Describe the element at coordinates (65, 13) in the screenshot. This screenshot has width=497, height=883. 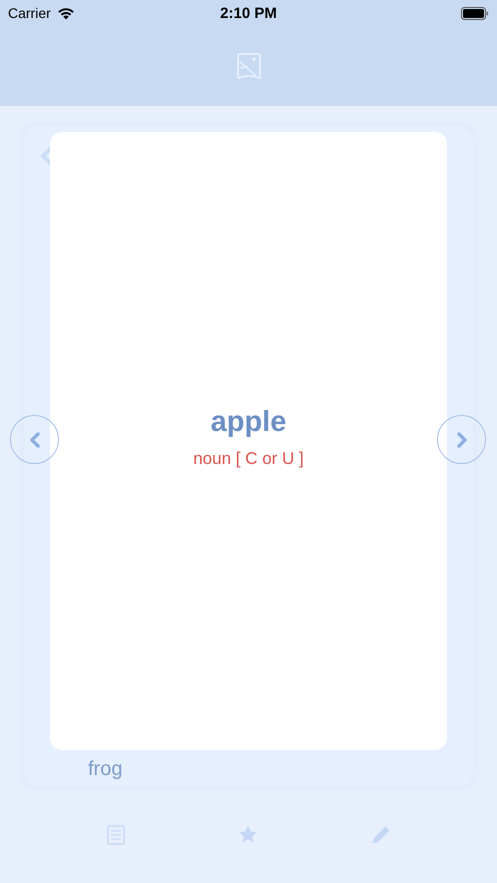
I see `wifi-icon` at that location.